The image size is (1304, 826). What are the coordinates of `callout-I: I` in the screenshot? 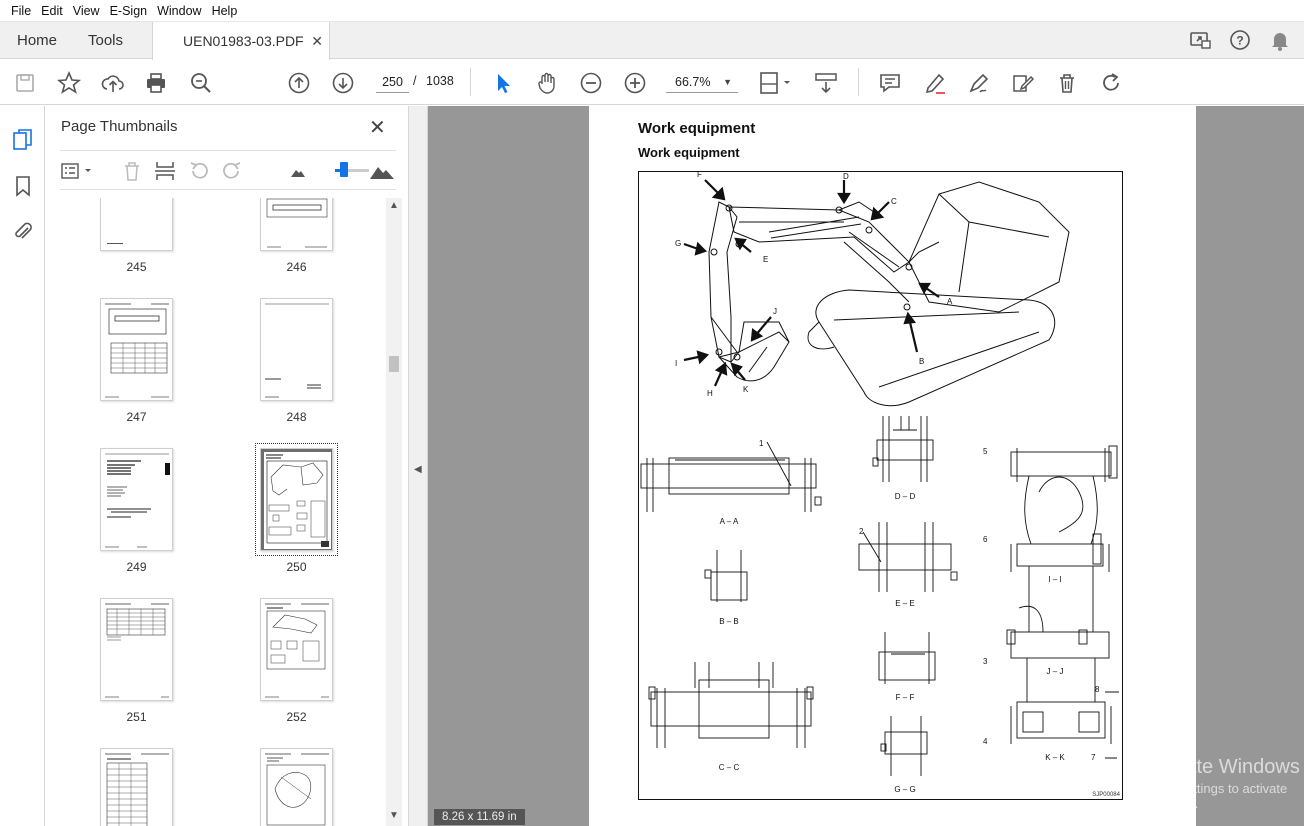 It's located at (676, 363).